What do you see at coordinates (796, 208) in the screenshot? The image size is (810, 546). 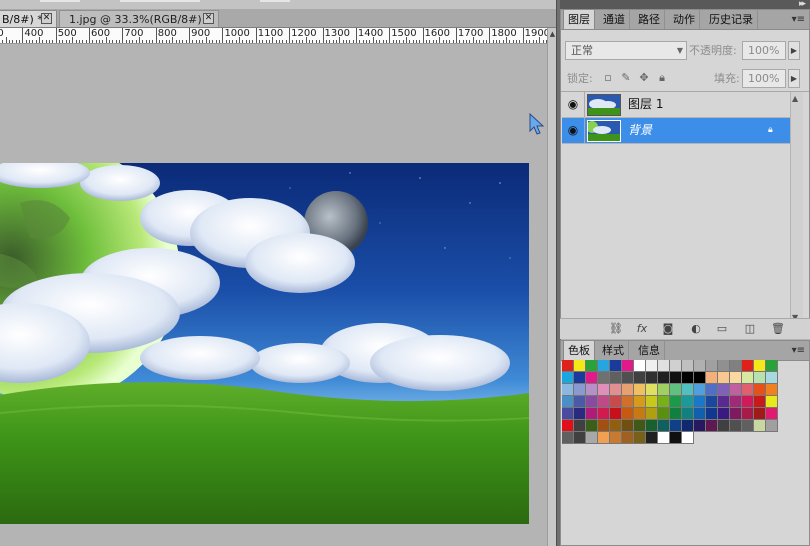 I see `layers-scrollbar: ▲ ▼` at bounding box center [796, 208].